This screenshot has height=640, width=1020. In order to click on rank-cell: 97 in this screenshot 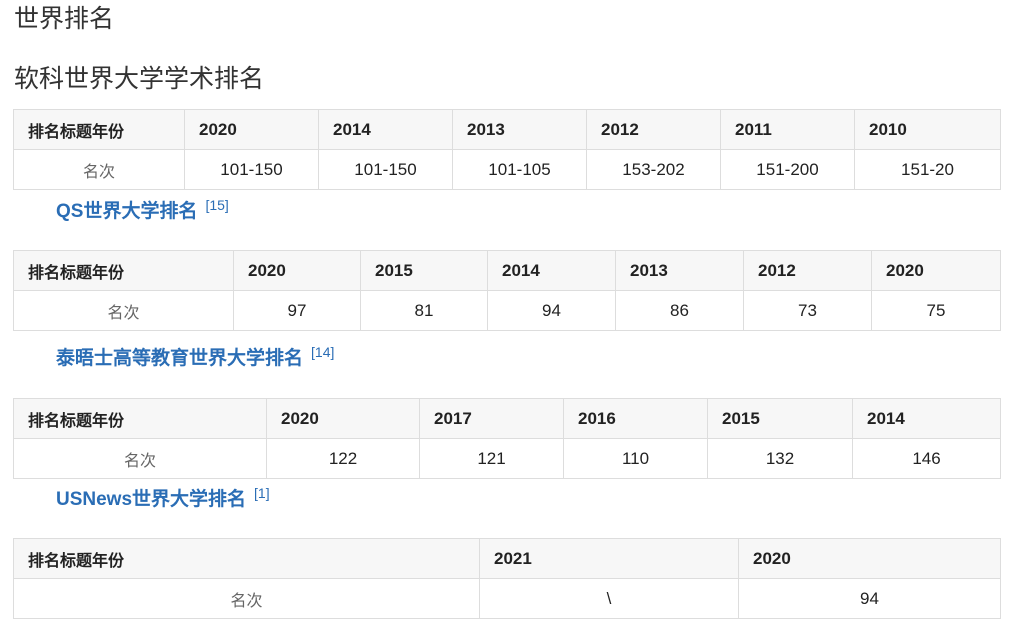, I will do `click(297, 310)`.